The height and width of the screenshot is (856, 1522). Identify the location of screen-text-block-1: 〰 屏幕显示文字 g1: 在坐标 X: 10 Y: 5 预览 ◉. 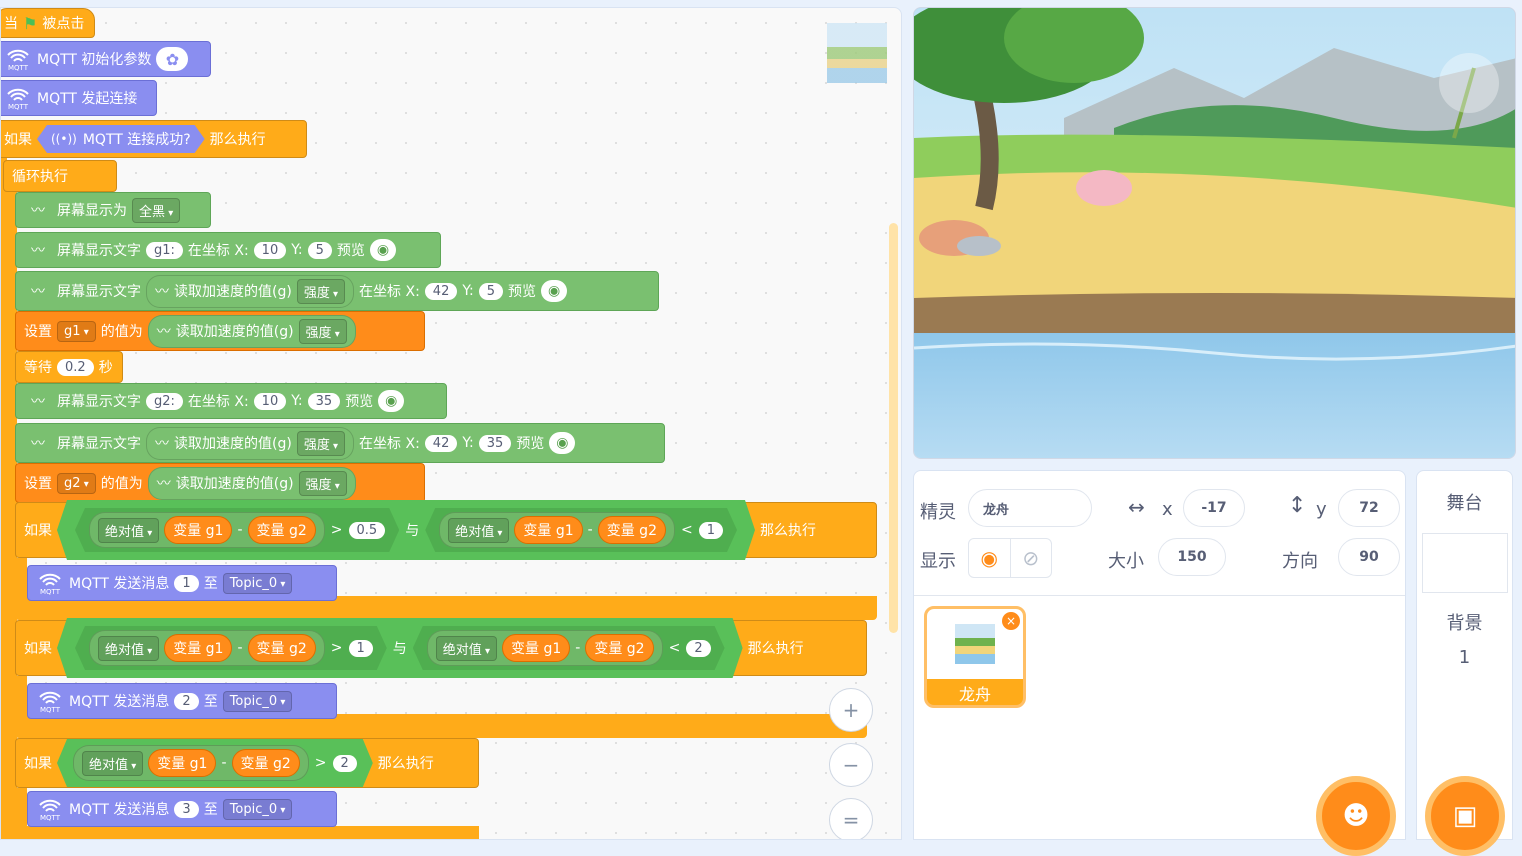
(228, 250).